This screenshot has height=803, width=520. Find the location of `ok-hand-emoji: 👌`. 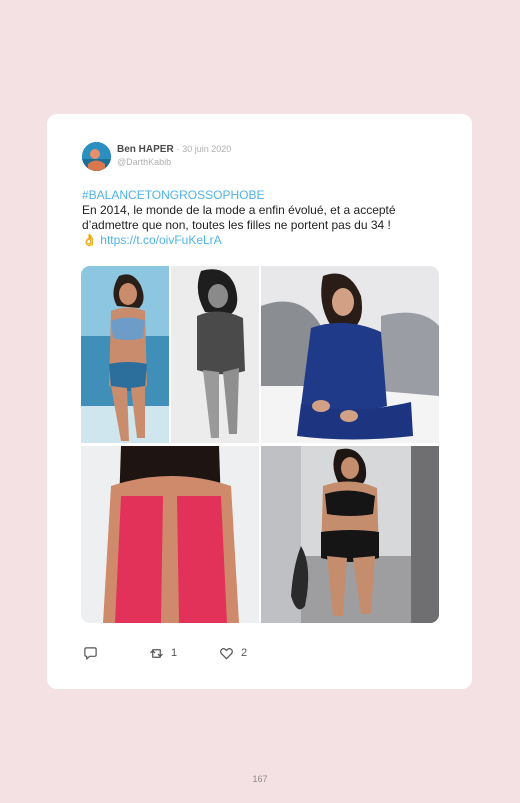

ok-hand-emoji: 👌 is located at coordinates (89, 240).